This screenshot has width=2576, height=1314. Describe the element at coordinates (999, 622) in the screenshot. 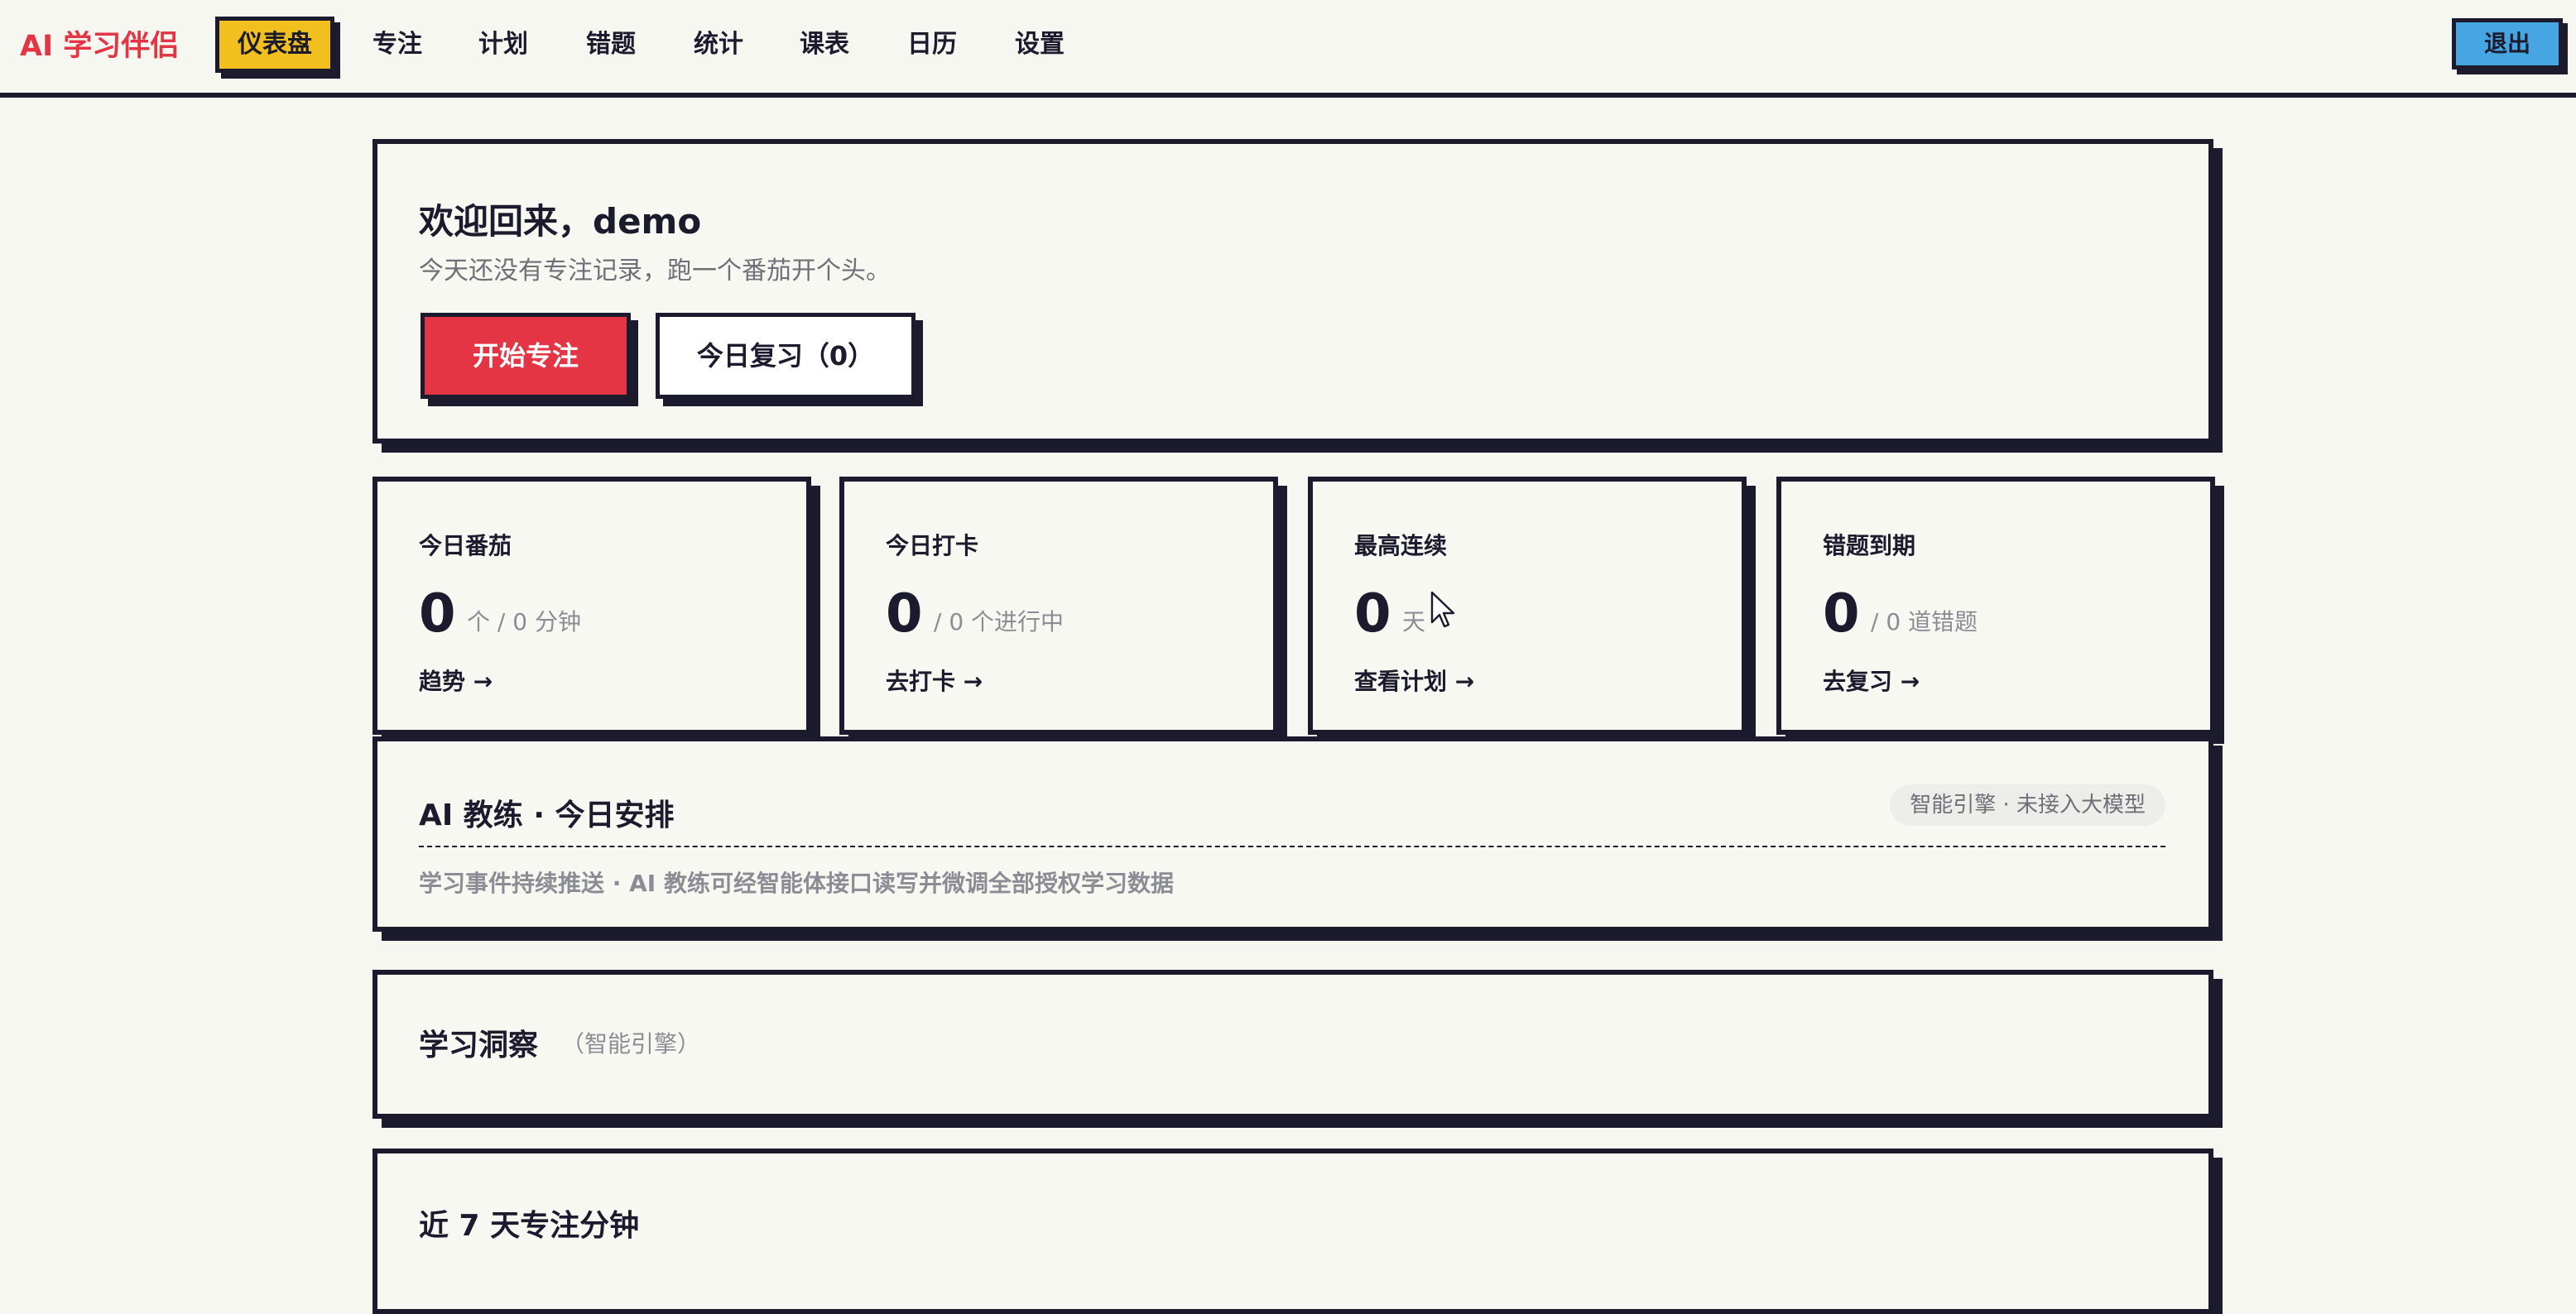

I see `stat-unit: / 0 个进行中` at that location.